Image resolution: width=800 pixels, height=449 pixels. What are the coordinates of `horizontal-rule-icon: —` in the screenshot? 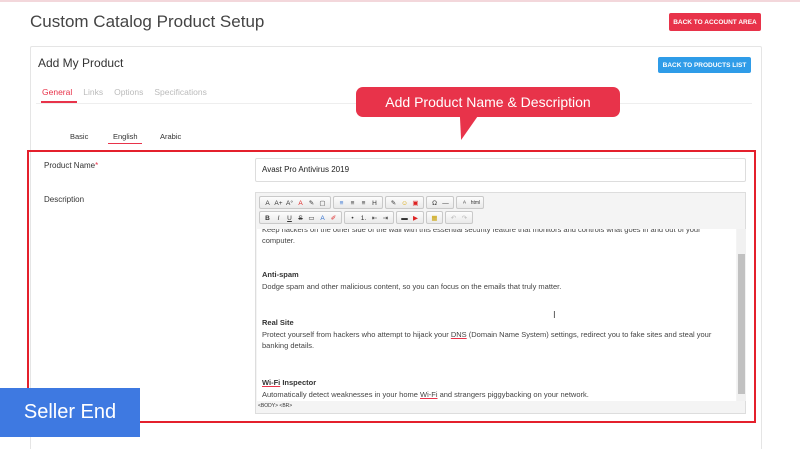 It's located at (445, 203).